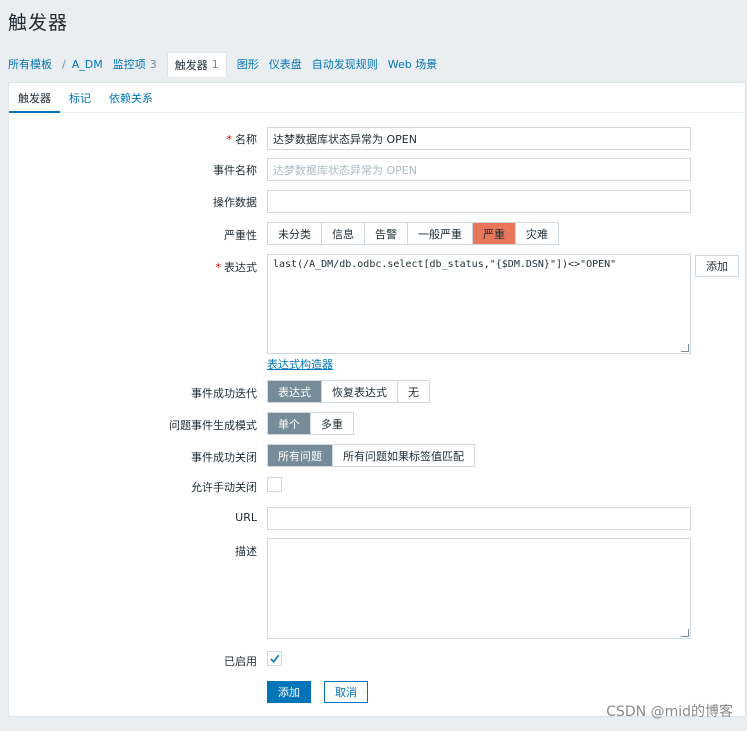  Describe the element at coordinates (240, 267) in the screenshot. I see `expression-label-text: 表达式` at that location.